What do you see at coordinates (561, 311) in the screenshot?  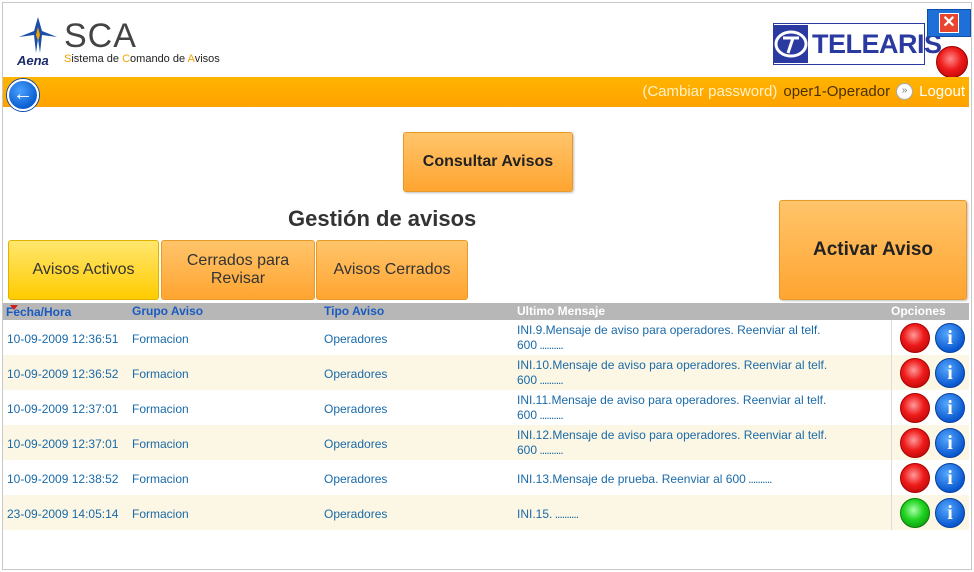 I see `column-header-mensaje: Ultimo Mensaje` at bounding box center [561, 311].